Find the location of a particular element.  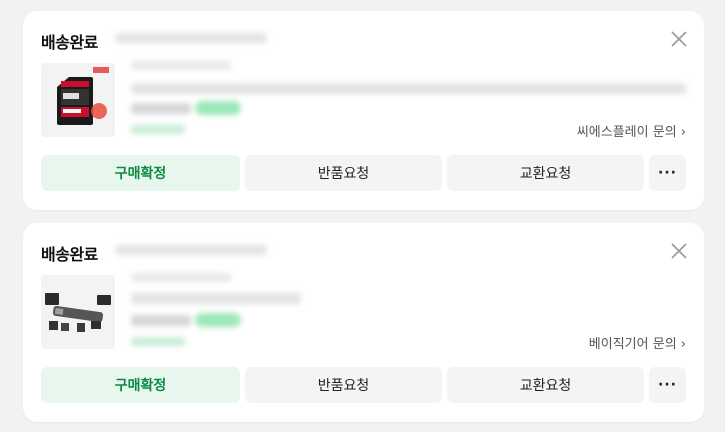

seller-inquiry-link: 씨에스플레이 문의 › is located at coordinates (631, 130).